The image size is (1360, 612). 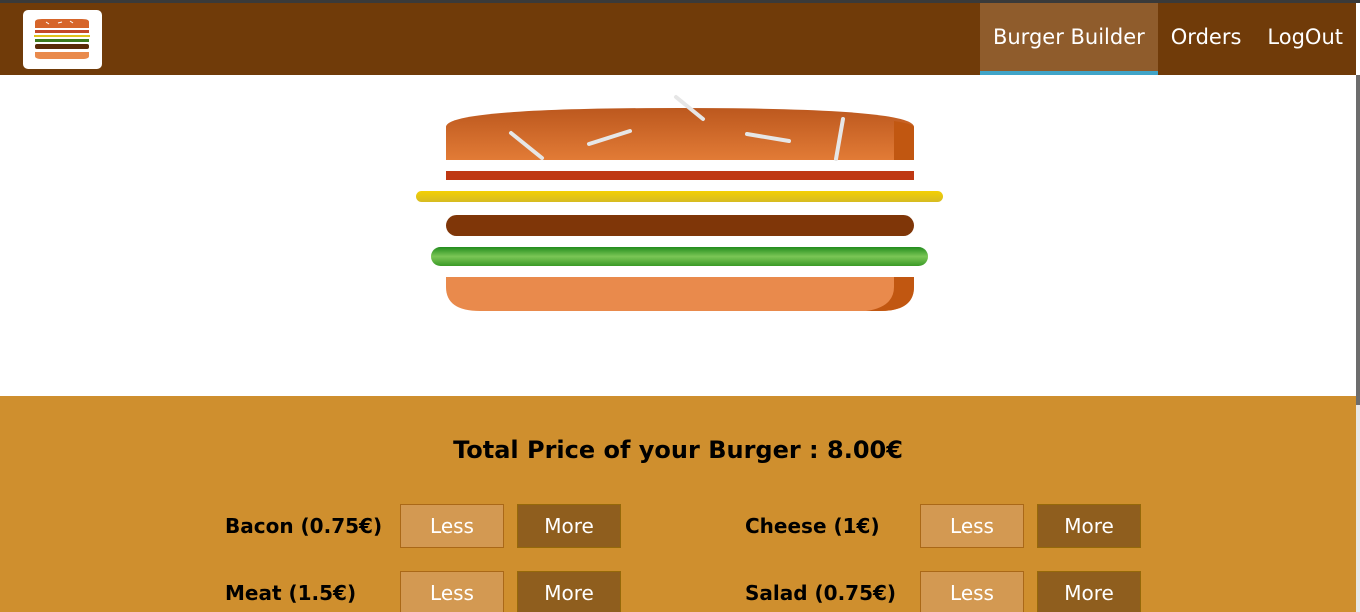 I want to click on meat-more-button: More, so click(x=569, y=591).